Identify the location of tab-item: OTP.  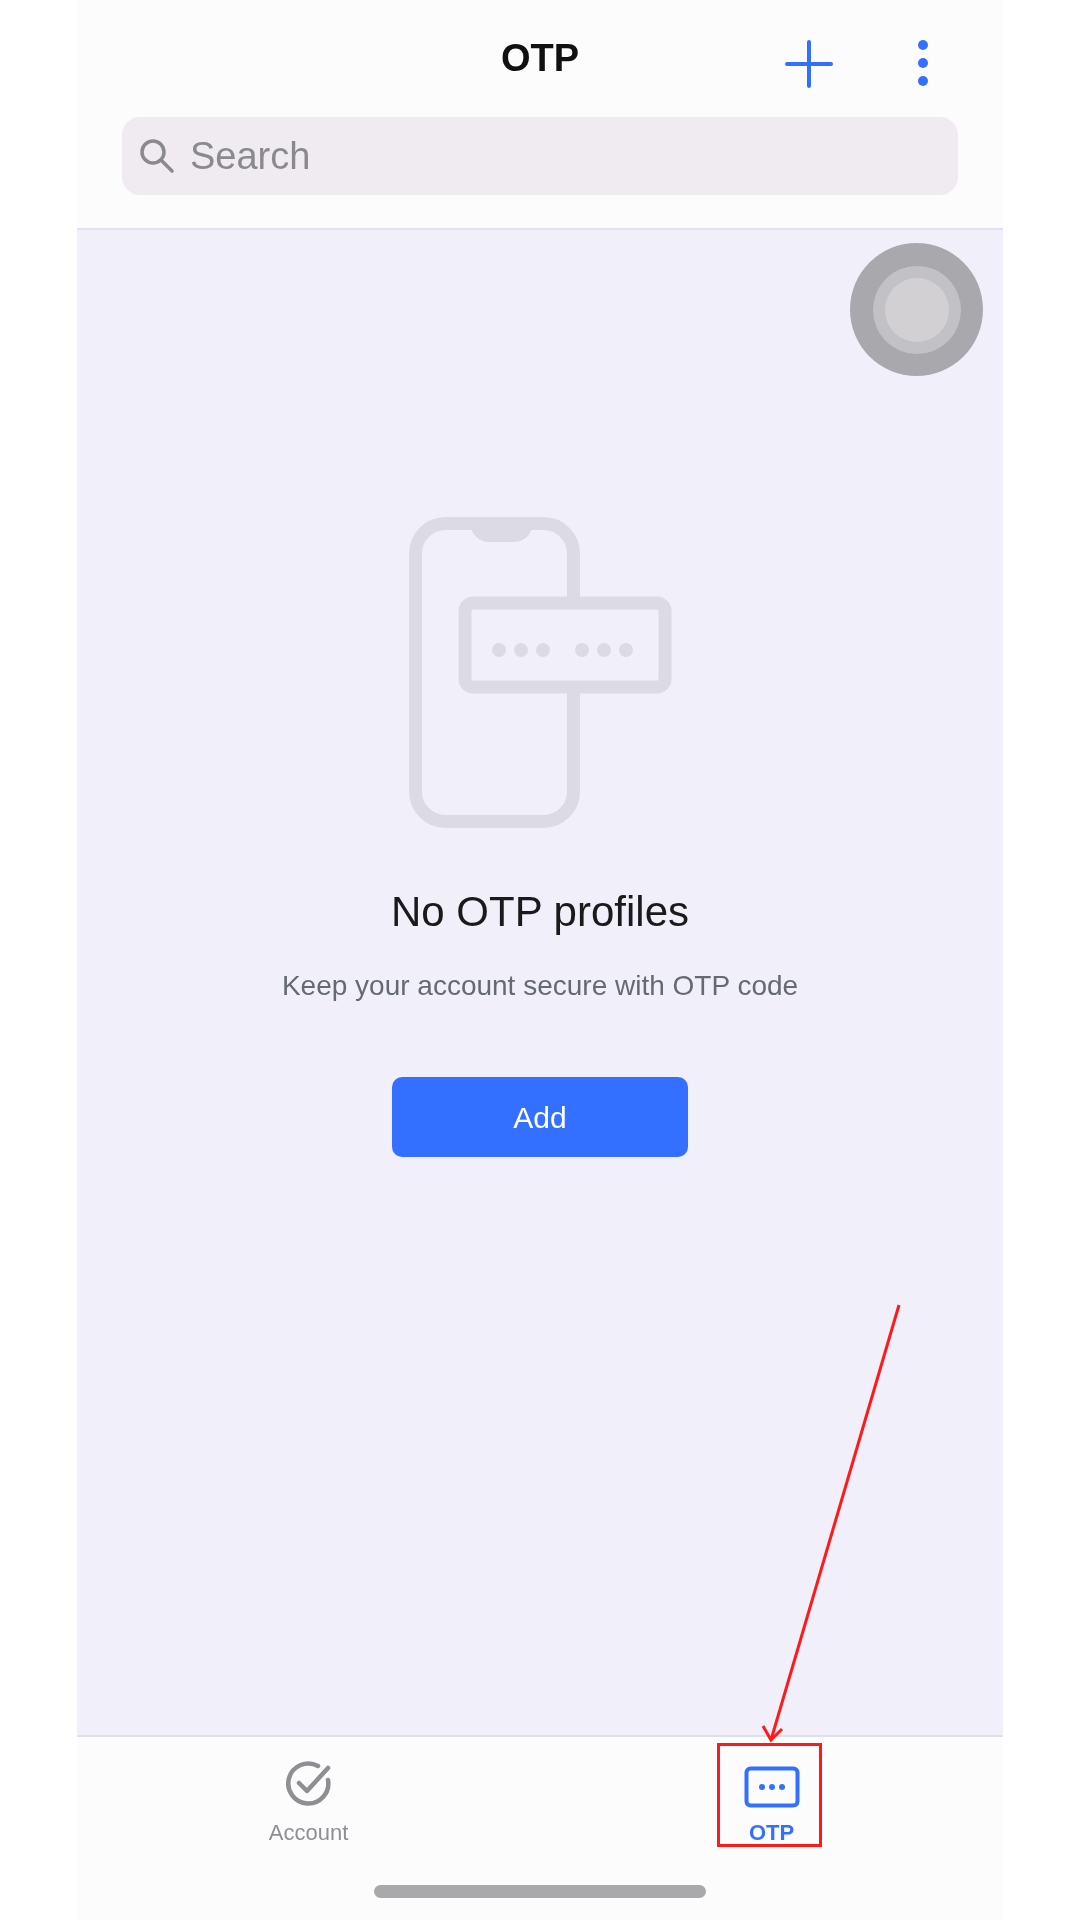
(771, 1797).